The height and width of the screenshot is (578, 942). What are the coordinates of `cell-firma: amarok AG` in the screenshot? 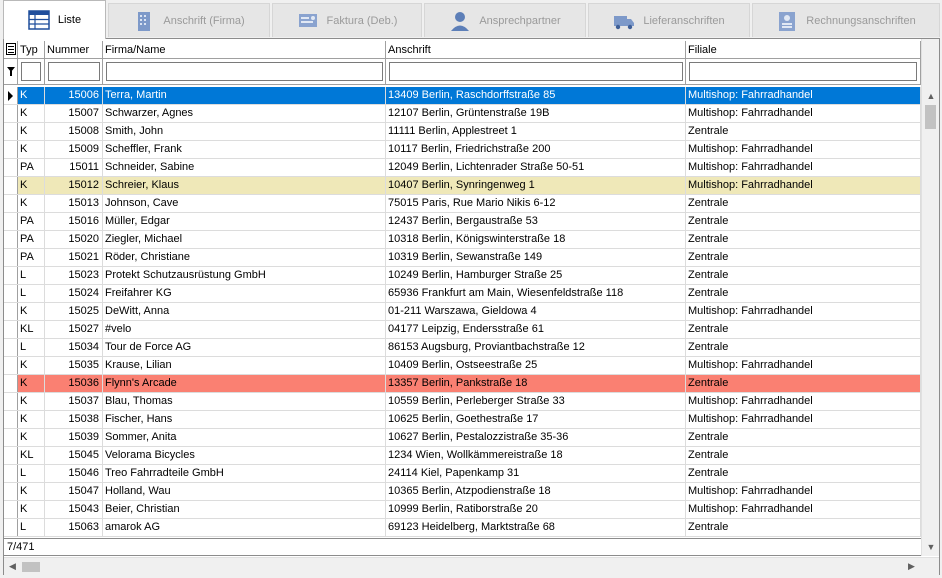 It's located at (244, 527).